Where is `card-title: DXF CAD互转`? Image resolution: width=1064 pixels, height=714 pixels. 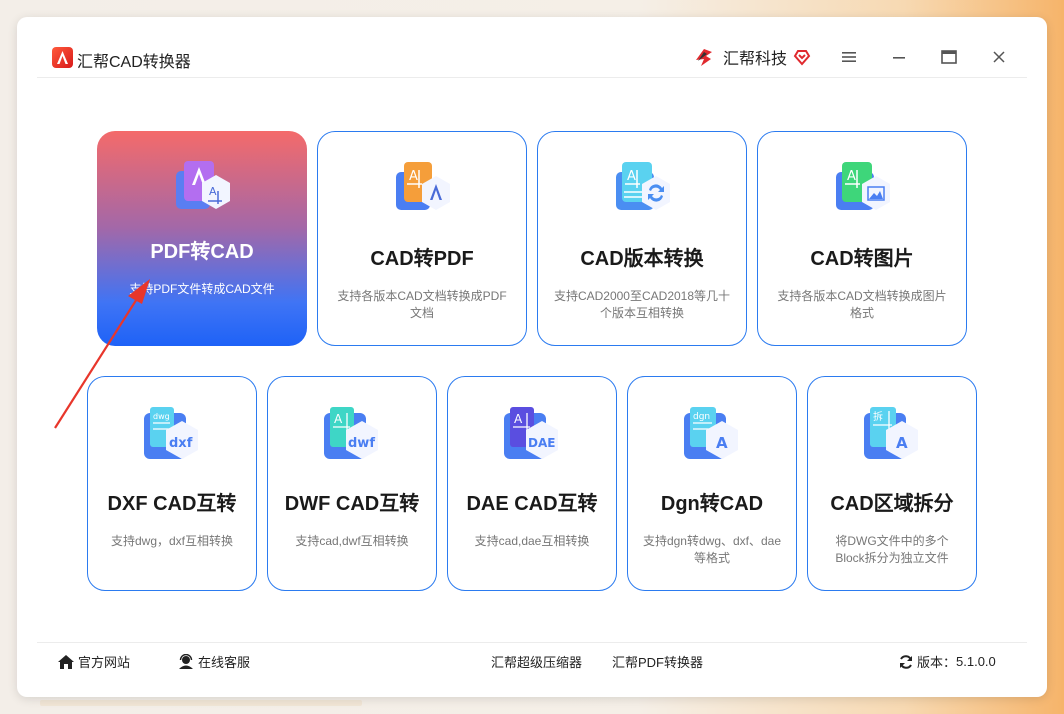
card-title: DXF CAD互转 is located at coordinates (172, 504).